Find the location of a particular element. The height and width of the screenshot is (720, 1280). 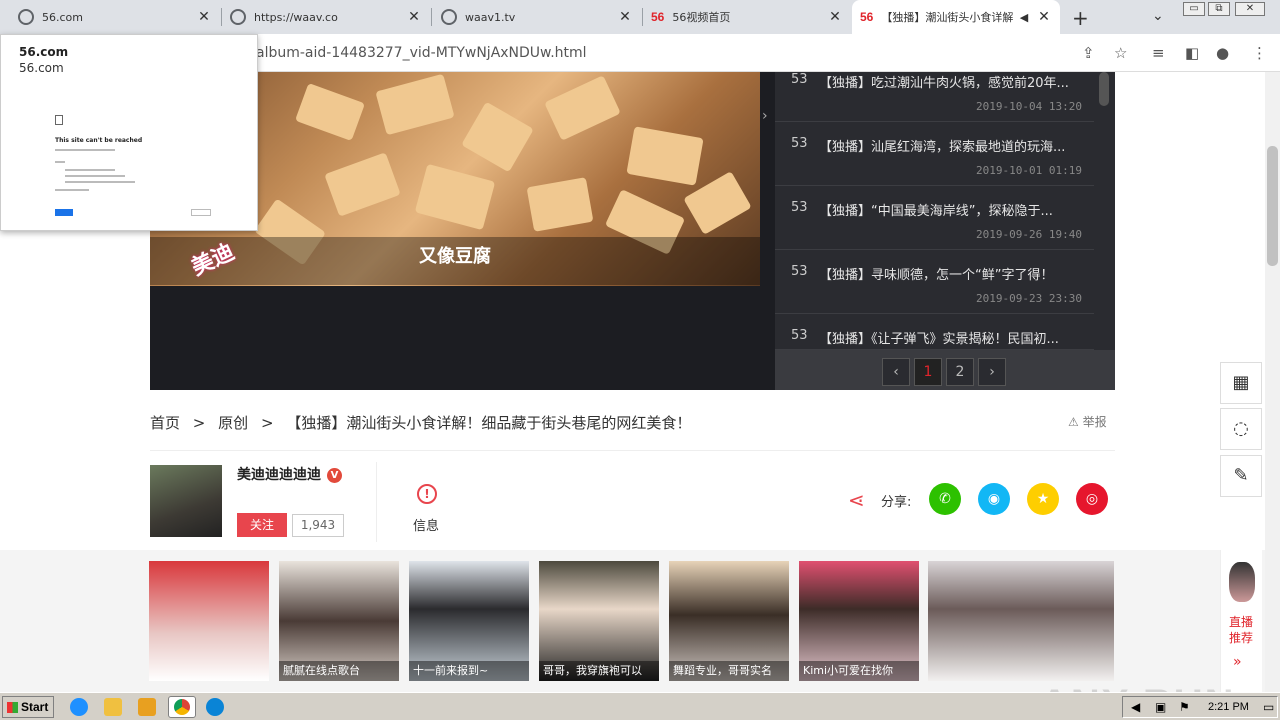

tab-56-home: 56 56视频首页 ✕ is located at coordinates (747, 17).